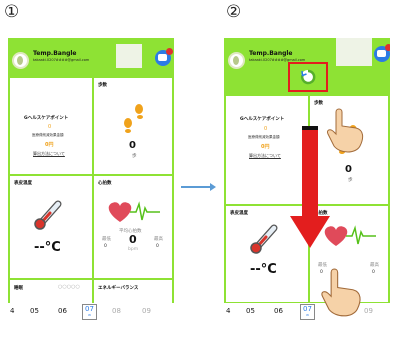 The width and height of the screenshot is (394, 337). I want to click on sleep-title: 睡眠, so click(18, 288).